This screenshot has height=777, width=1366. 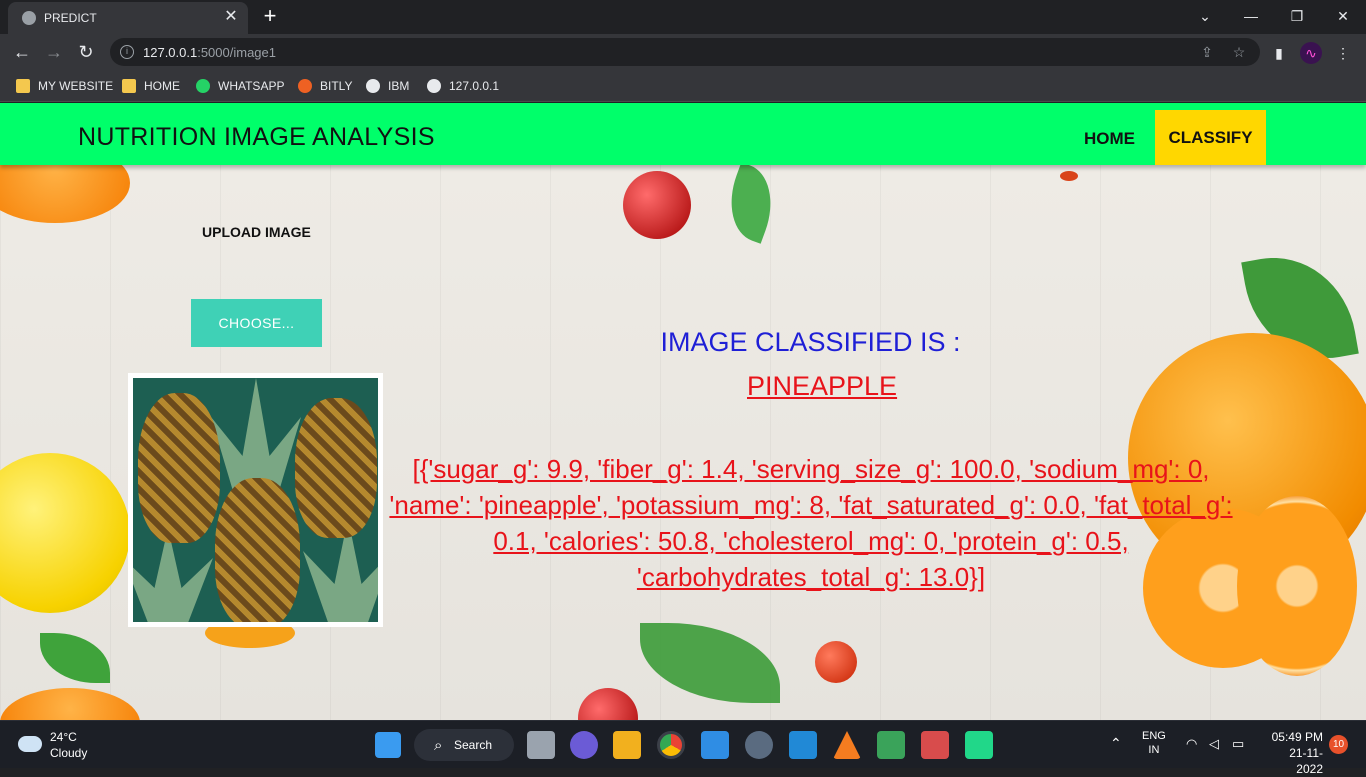 What do you see at coordinates (1311, 53) in the screenshot?
I see `profile-avatar: ∿` at bounding box center [1311, 53].